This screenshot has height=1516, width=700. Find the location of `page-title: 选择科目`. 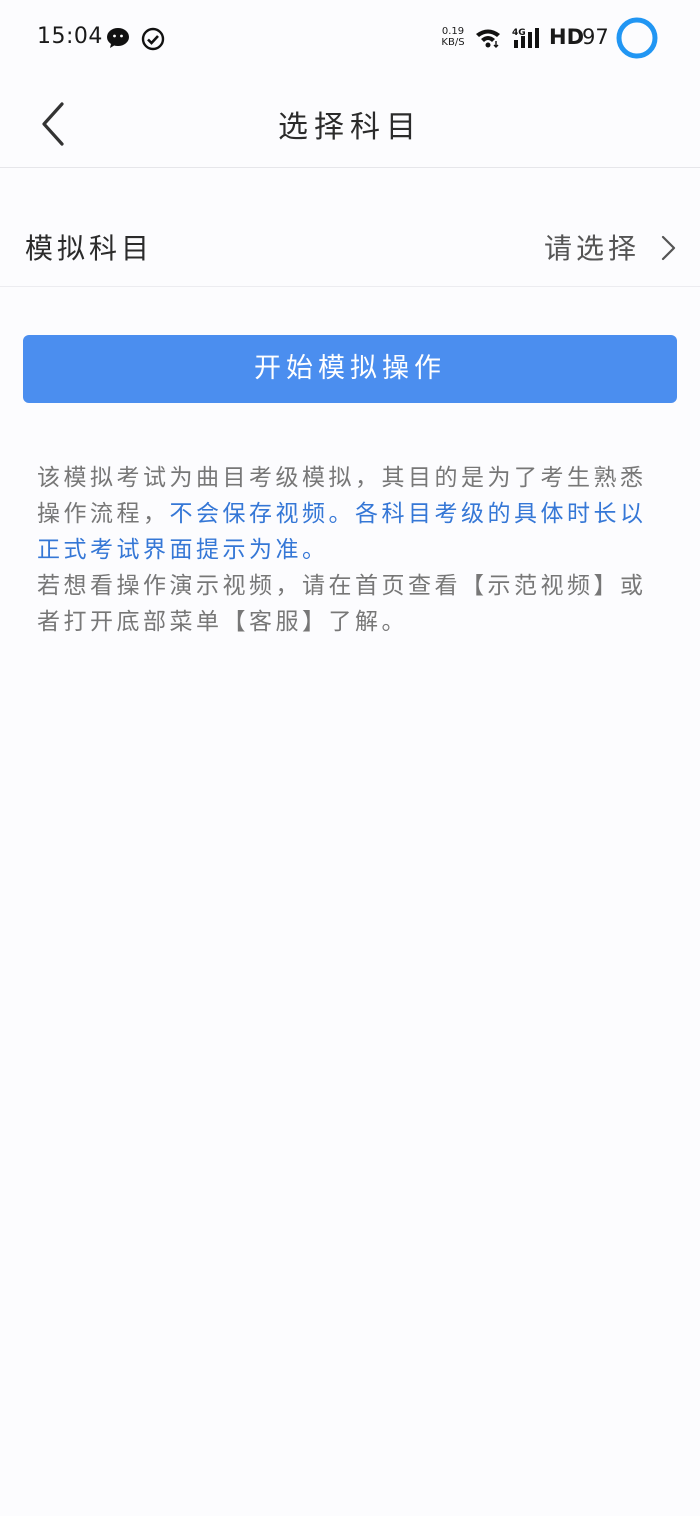

page-title: 选择科目 is located at coordinates (350, 127).